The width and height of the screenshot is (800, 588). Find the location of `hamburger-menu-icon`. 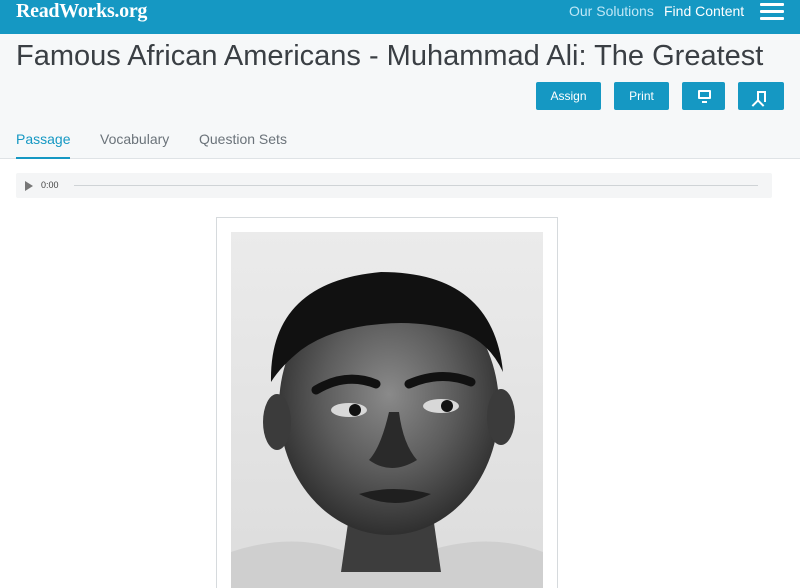

hamburger-menu-icon is located at coordinates (773, 12).